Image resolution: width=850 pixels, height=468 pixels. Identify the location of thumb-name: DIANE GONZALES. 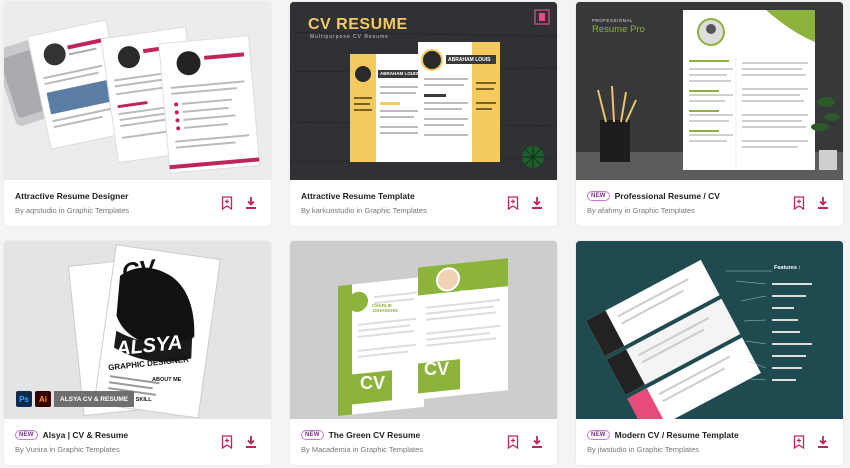
(745, 30).